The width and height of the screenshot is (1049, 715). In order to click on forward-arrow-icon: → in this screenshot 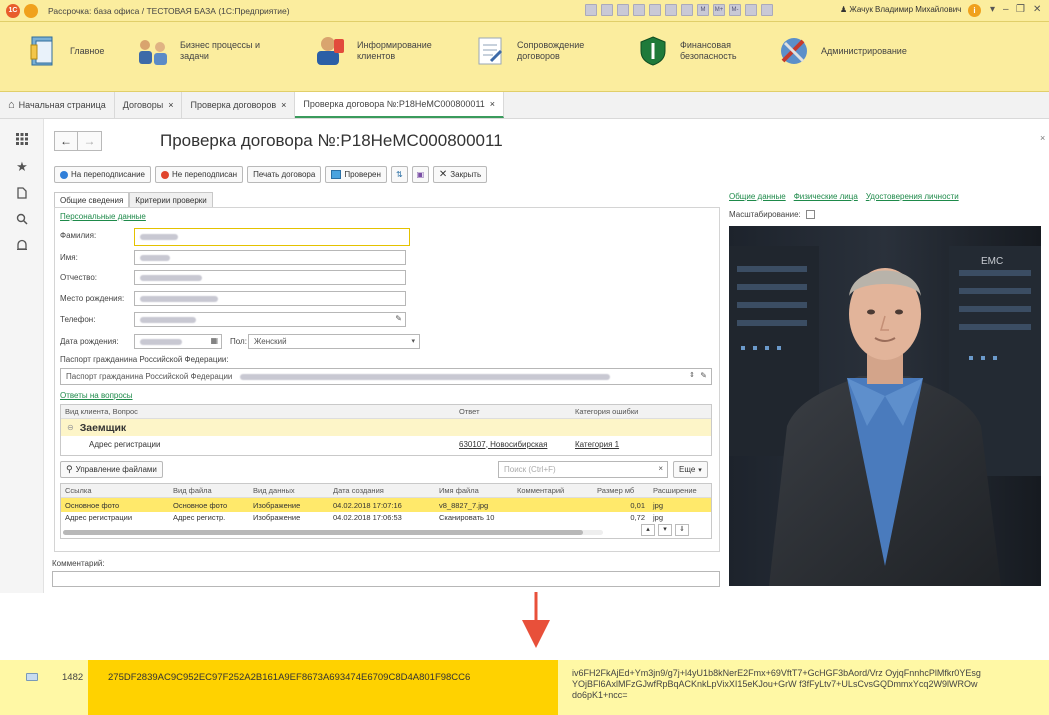, I will do `click(90, 141)`.